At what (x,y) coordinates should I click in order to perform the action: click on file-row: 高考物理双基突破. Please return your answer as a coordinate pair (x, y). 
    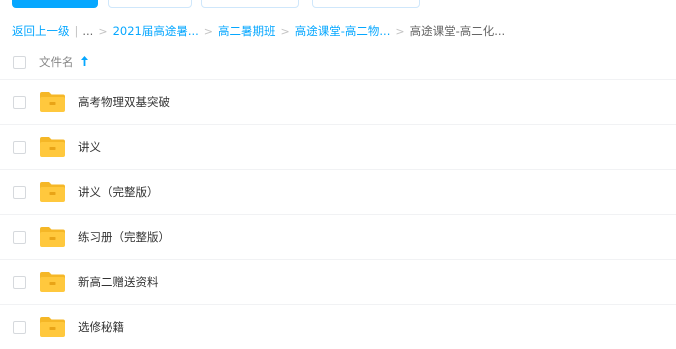
    Looking at the image, I should click on (338, 102).